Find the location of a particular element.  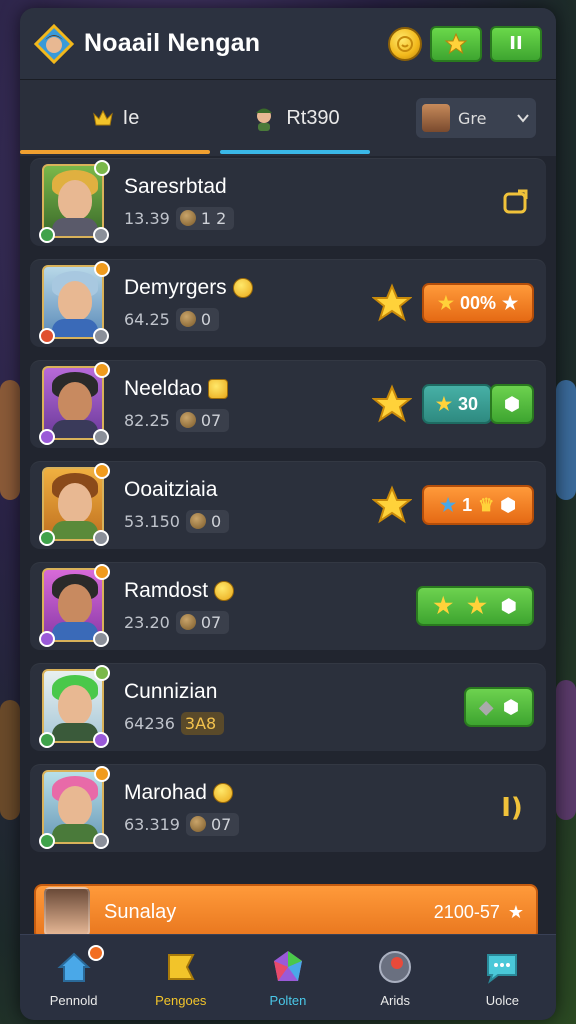

game-logo-icon is located at coordinates (54, 43).